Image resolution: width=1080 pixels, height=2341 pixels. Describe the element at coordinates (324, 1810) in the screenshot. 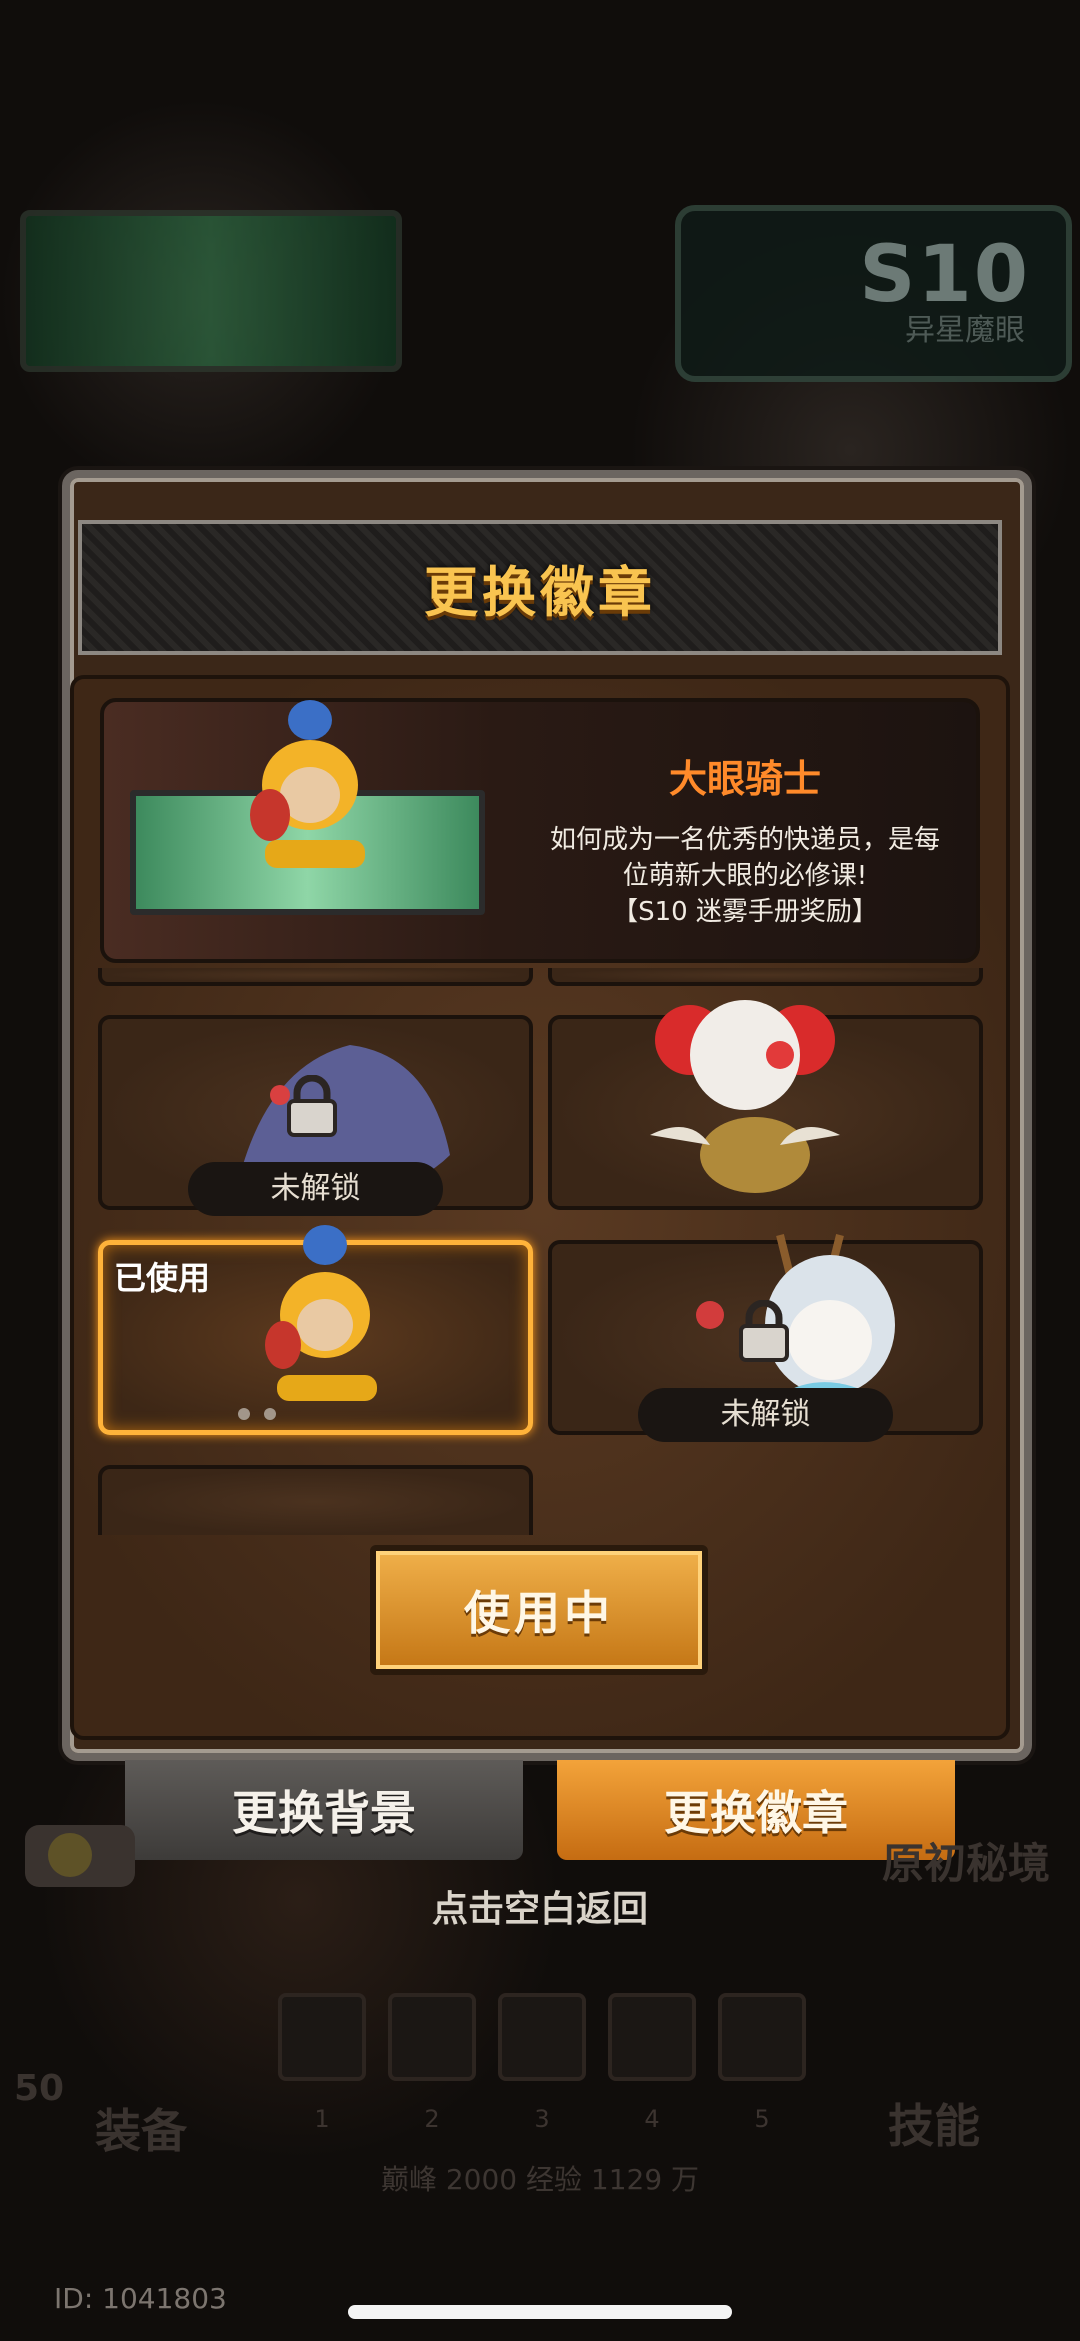

I see `tab-change-background: 更换背景` at that location.